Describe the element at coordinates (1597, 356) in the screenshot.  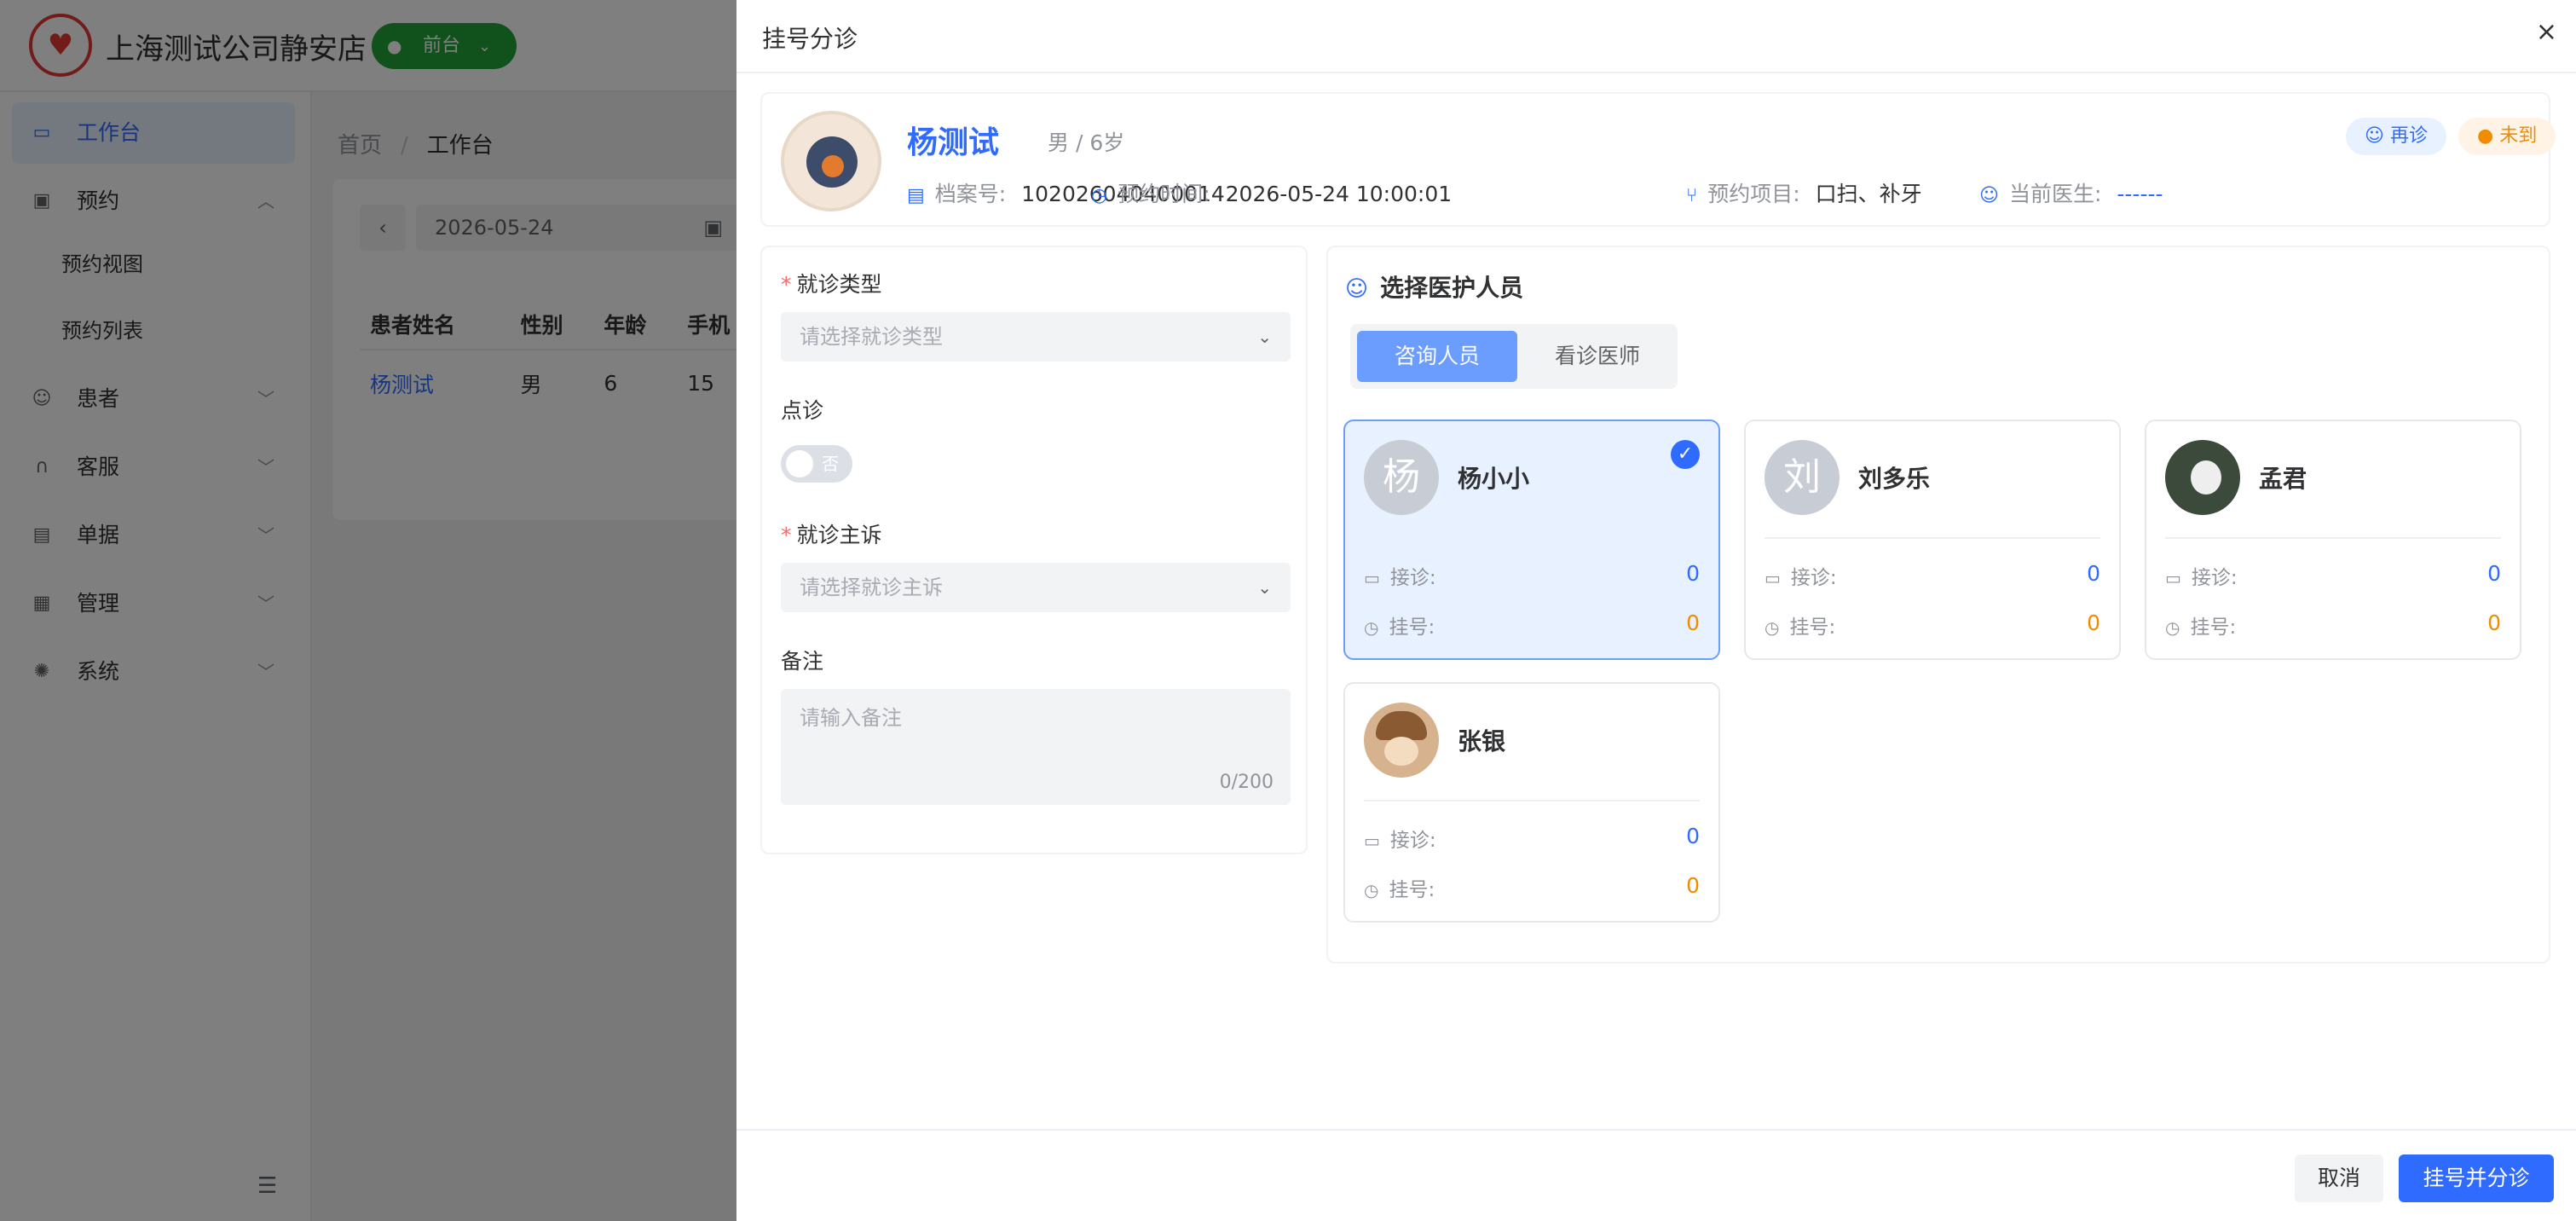
I see `tab-doctor: 看诊医师` at that location.